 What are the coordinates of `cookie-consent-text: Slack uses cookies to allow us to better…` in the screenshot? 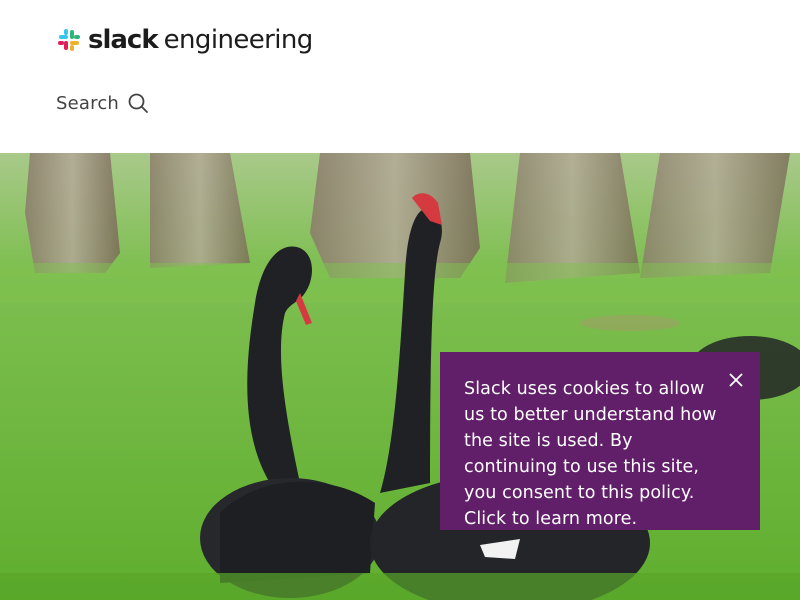 It's located at (594, 454).